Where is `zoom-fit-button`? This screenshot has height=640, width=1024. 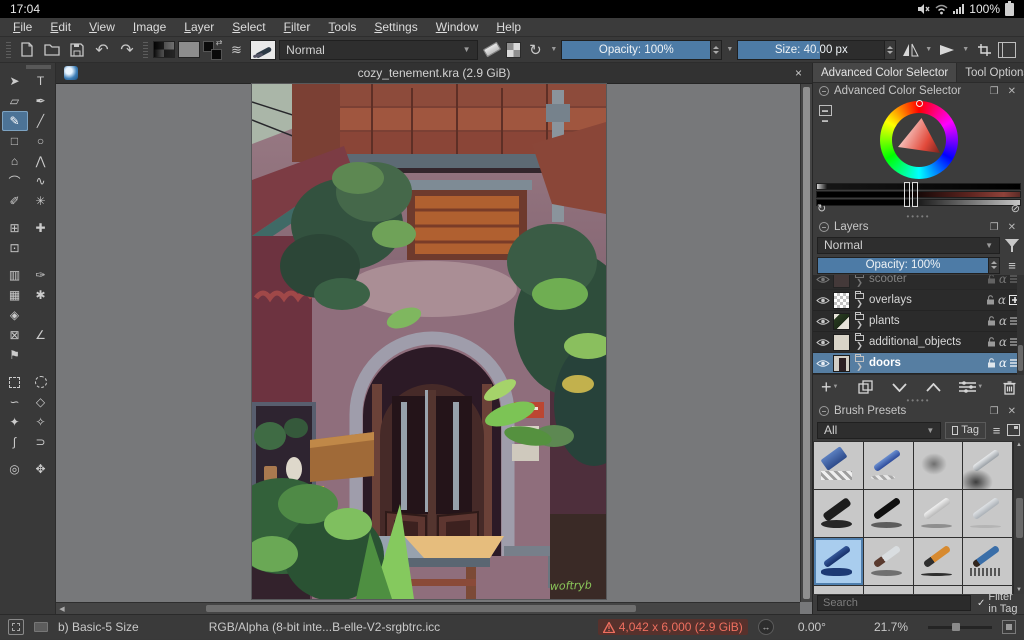 zoom-fit-button is located at coordinates (1009, 627).